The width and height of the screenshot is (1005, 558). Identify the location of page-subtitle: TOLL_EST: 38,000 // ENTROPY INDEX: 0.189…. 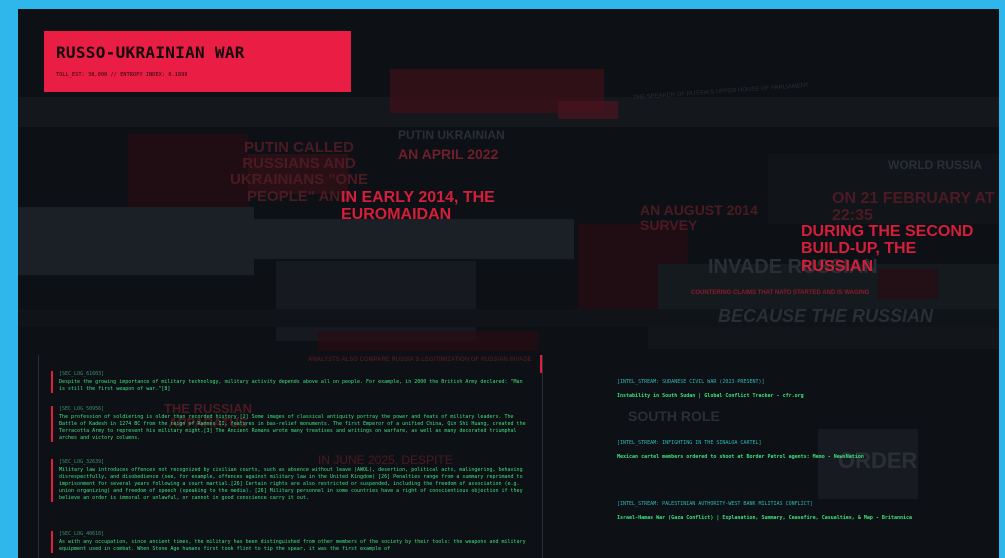
(122, 75).